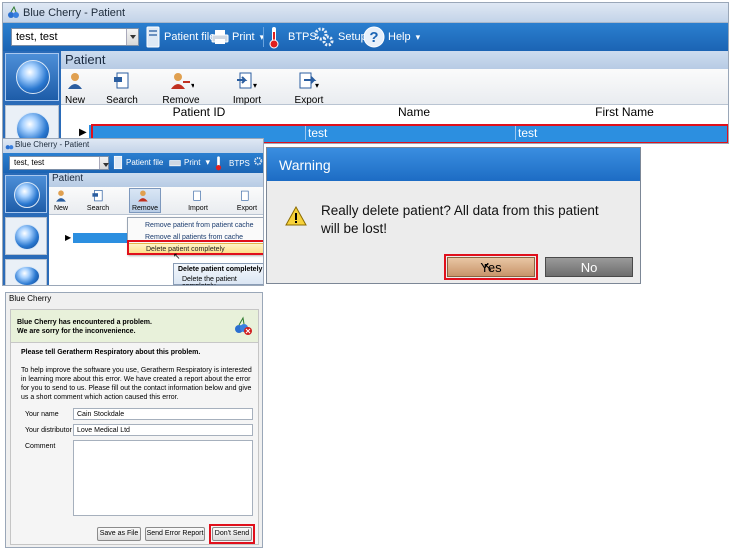 This screenshot has height=552, width=733. I want to click on dialog-title: Warning, so click(305, 165).